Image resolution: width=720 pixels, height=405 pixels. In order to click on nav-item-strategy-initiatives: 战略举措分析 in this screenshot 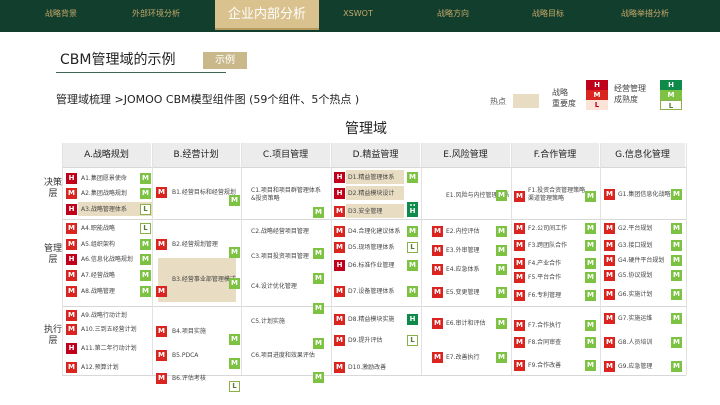, I will do `click(645, 14)`.